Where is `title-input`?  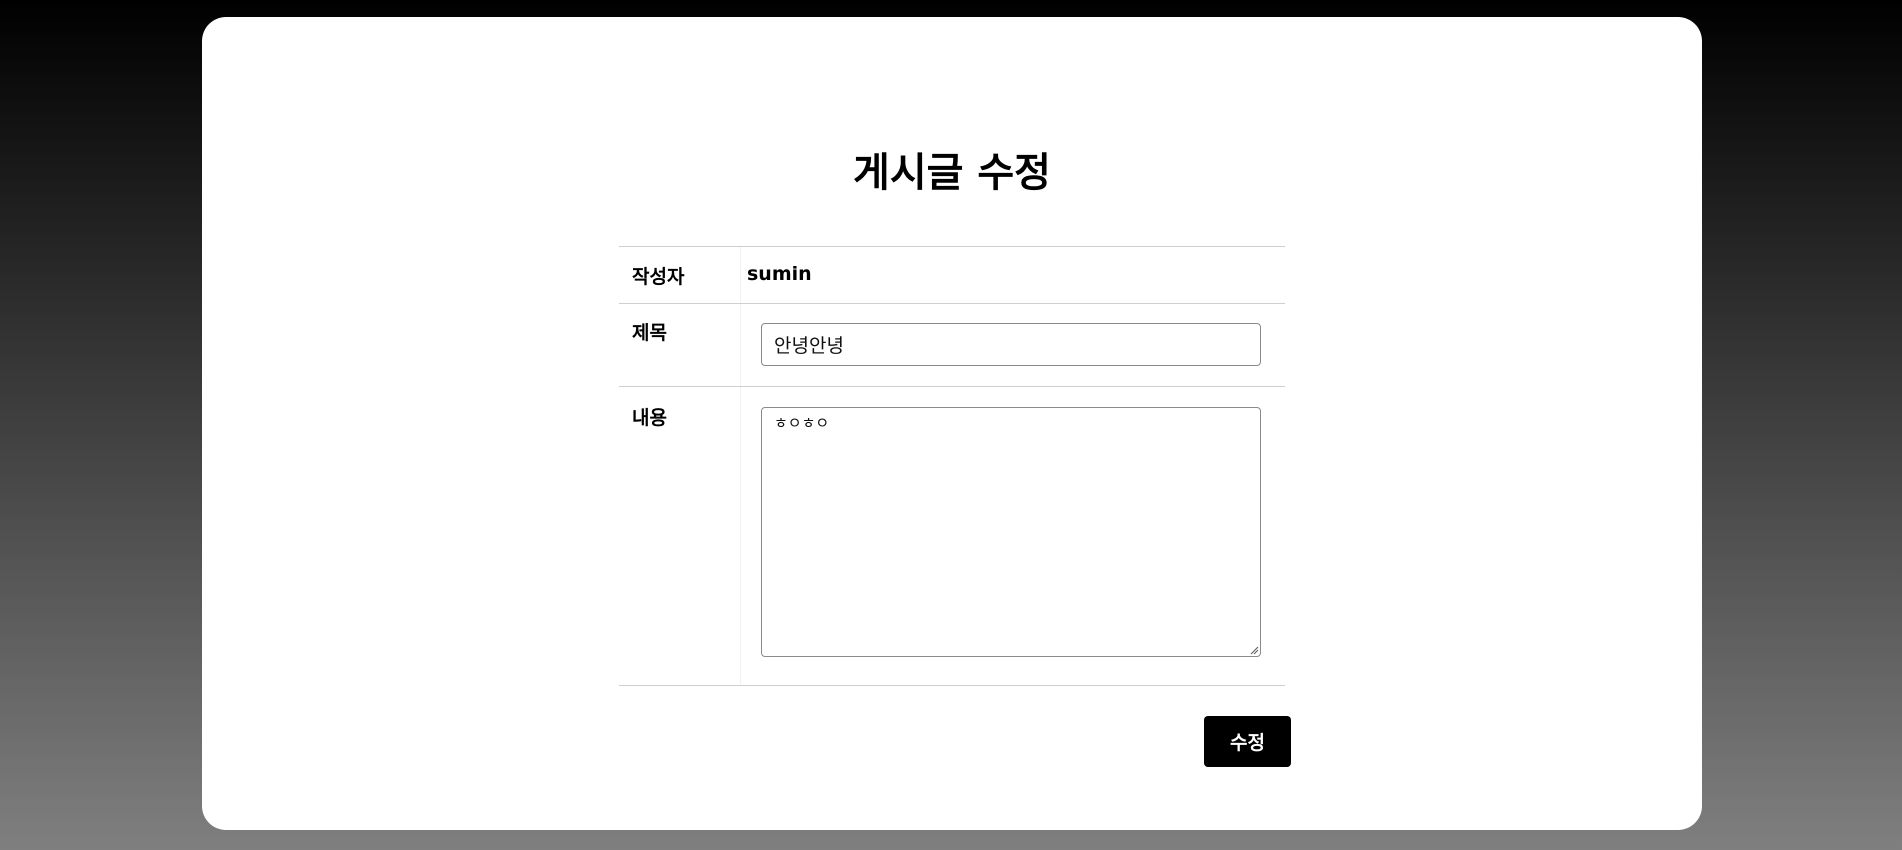 title-input is located at coordinates (1011, 344).